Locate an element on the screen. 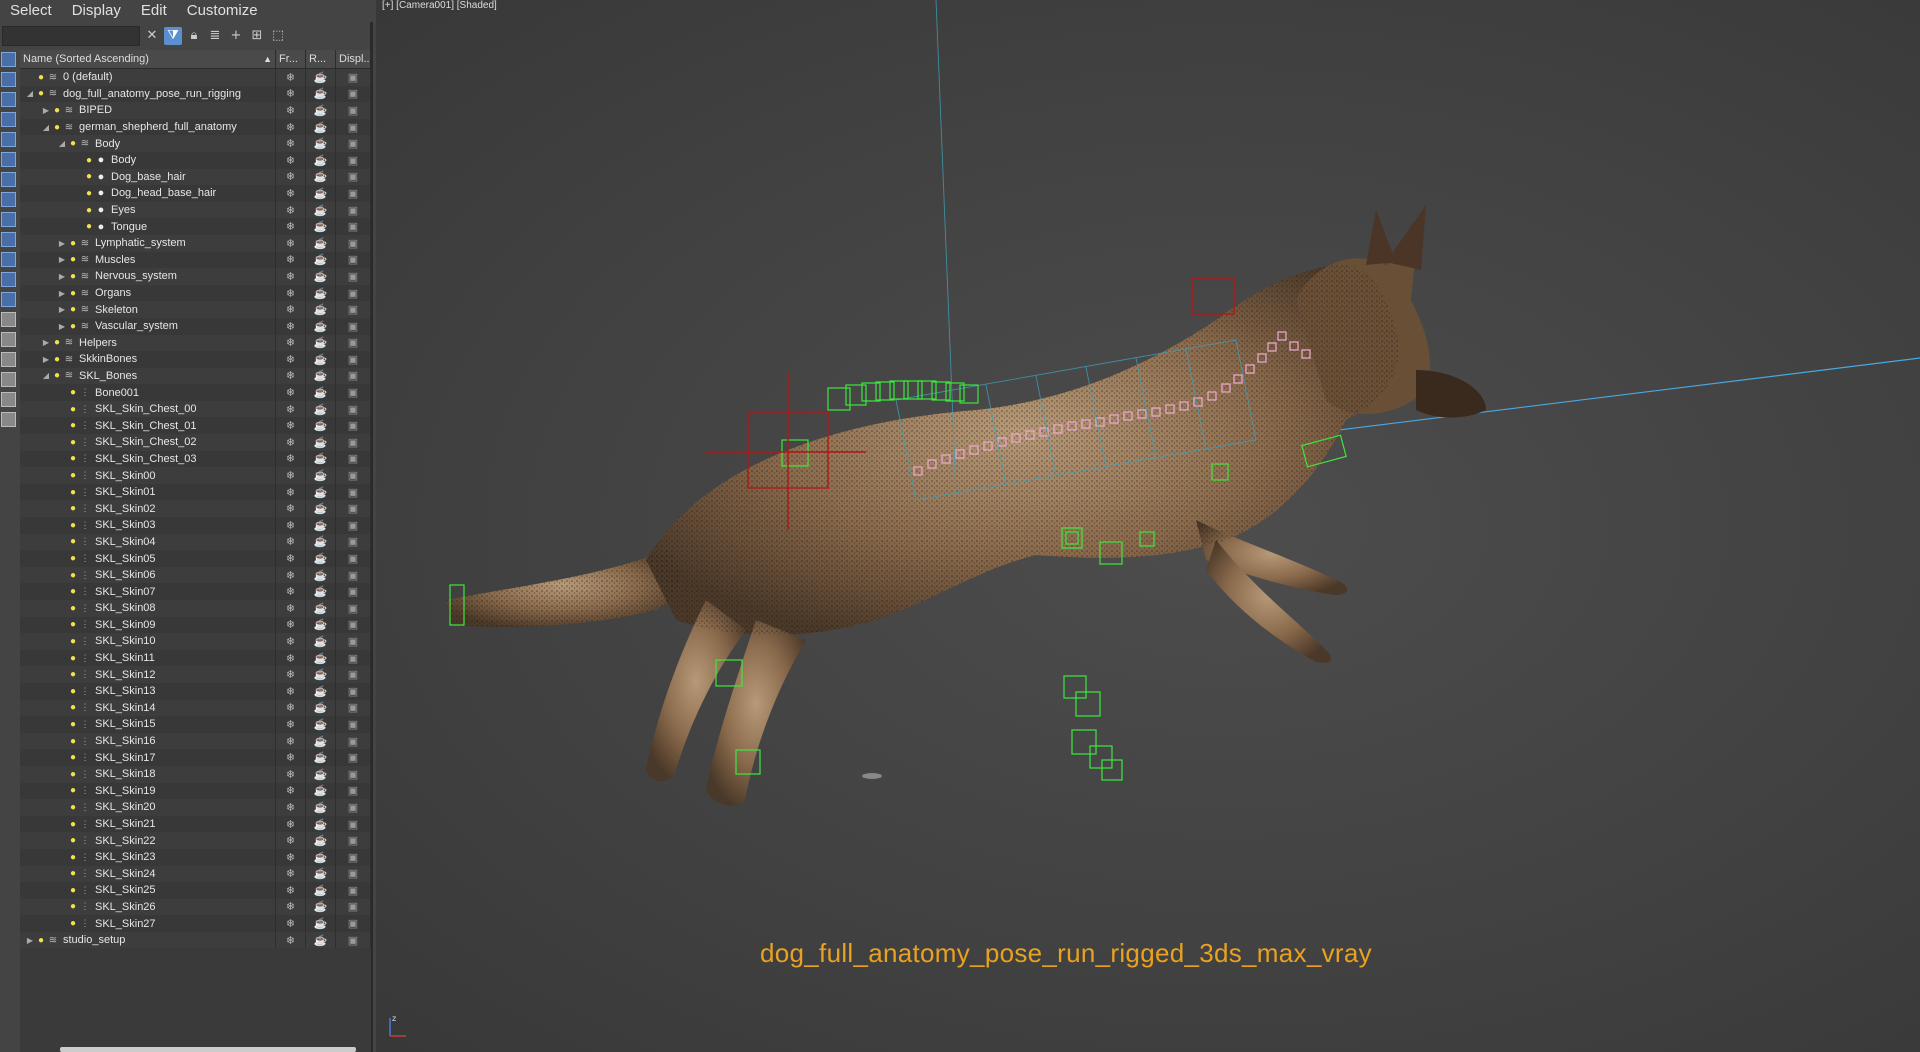  tree-row: ● ⋮ SKL_Skin09 ❄ ☕ ▣ is located at coordinates (195, 625).